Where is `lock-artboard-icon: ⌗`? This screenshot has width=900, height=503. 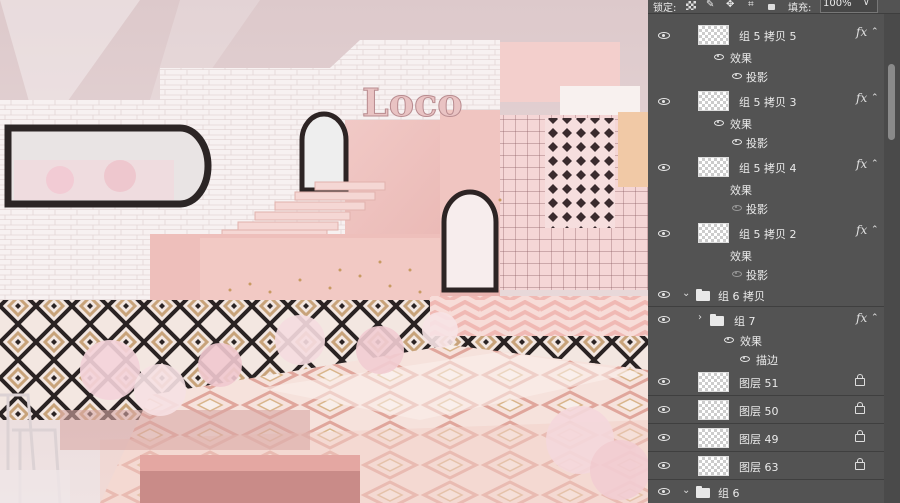 lock-artboard-icon: ⌗ is located at coordinates (751, 5).